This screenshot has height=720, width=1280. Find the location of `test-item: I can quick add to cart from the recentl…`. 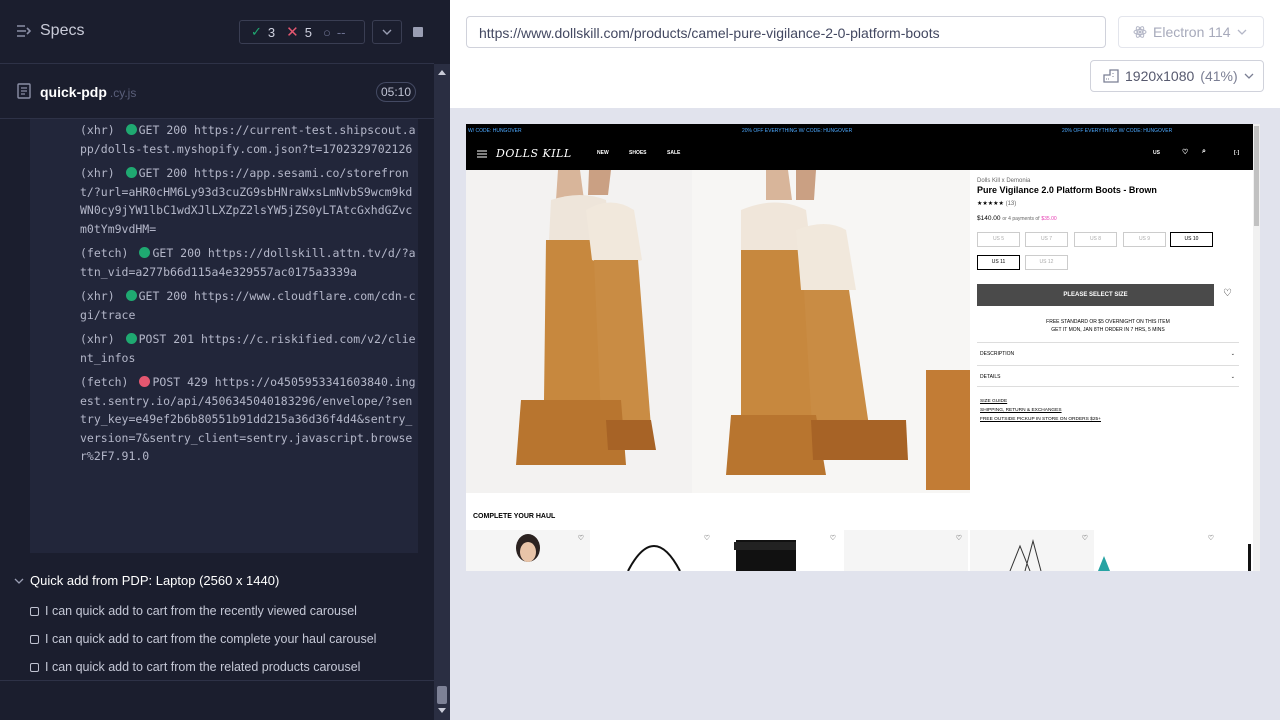

test-item: I can quick add to cart from the recentl… is located at coordinates (193, 611).